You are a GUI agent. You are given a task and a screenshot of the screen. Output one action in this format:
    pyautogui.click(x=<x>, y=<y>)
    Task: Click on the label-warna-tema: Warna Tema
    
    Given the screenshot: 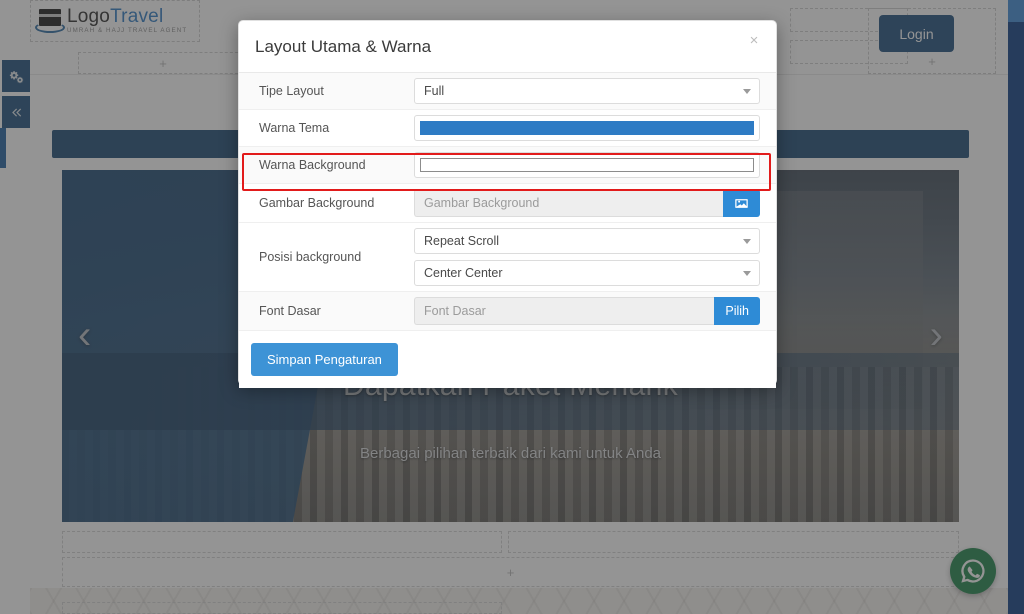 What is the action you would take?
    pyautogui.click(x=294, y=128)
    